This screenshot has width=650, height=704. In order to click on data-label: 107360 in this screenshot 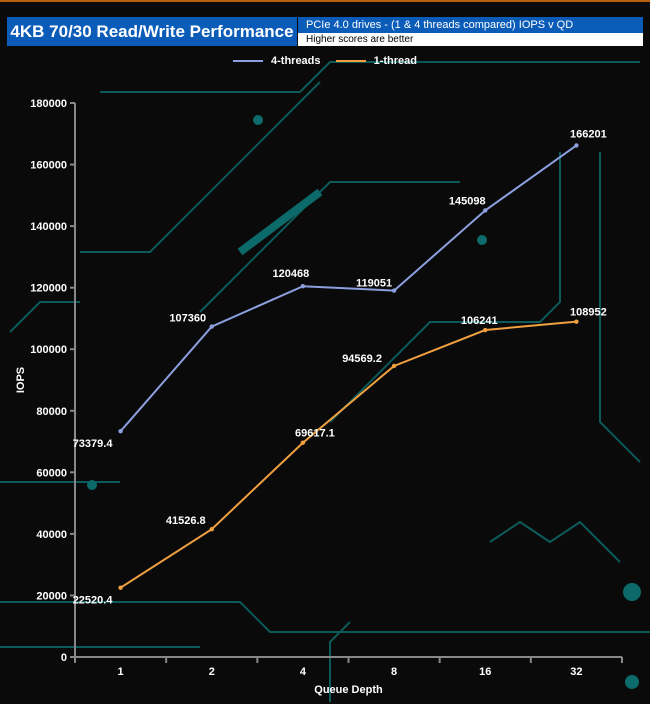, I will do `click(187, 319)`.